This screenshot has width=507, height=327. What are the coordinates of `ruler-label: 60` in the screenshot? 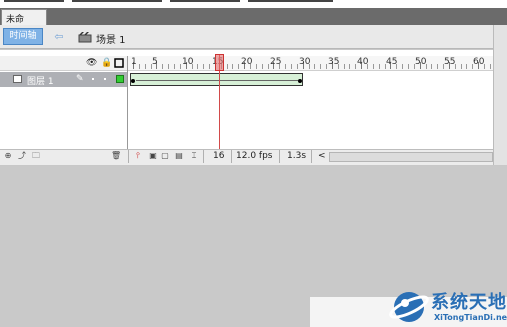 It's located at (479, 62).